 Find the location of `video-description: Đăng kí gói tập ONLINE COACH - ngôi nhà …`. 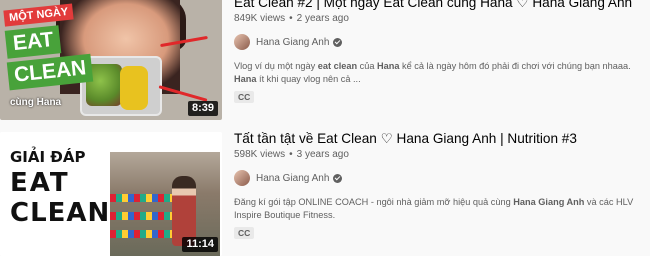

video-description: Đăng kí gói tập ONLINE COACH - ngôi nhà … is located at coordinates (434, 208).